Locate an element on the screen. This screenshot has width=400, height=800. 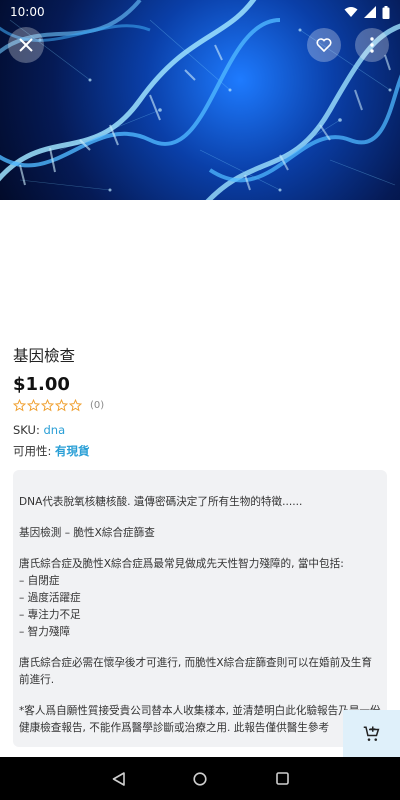
product-price: $1.00 is located at coordinates (41, 384).